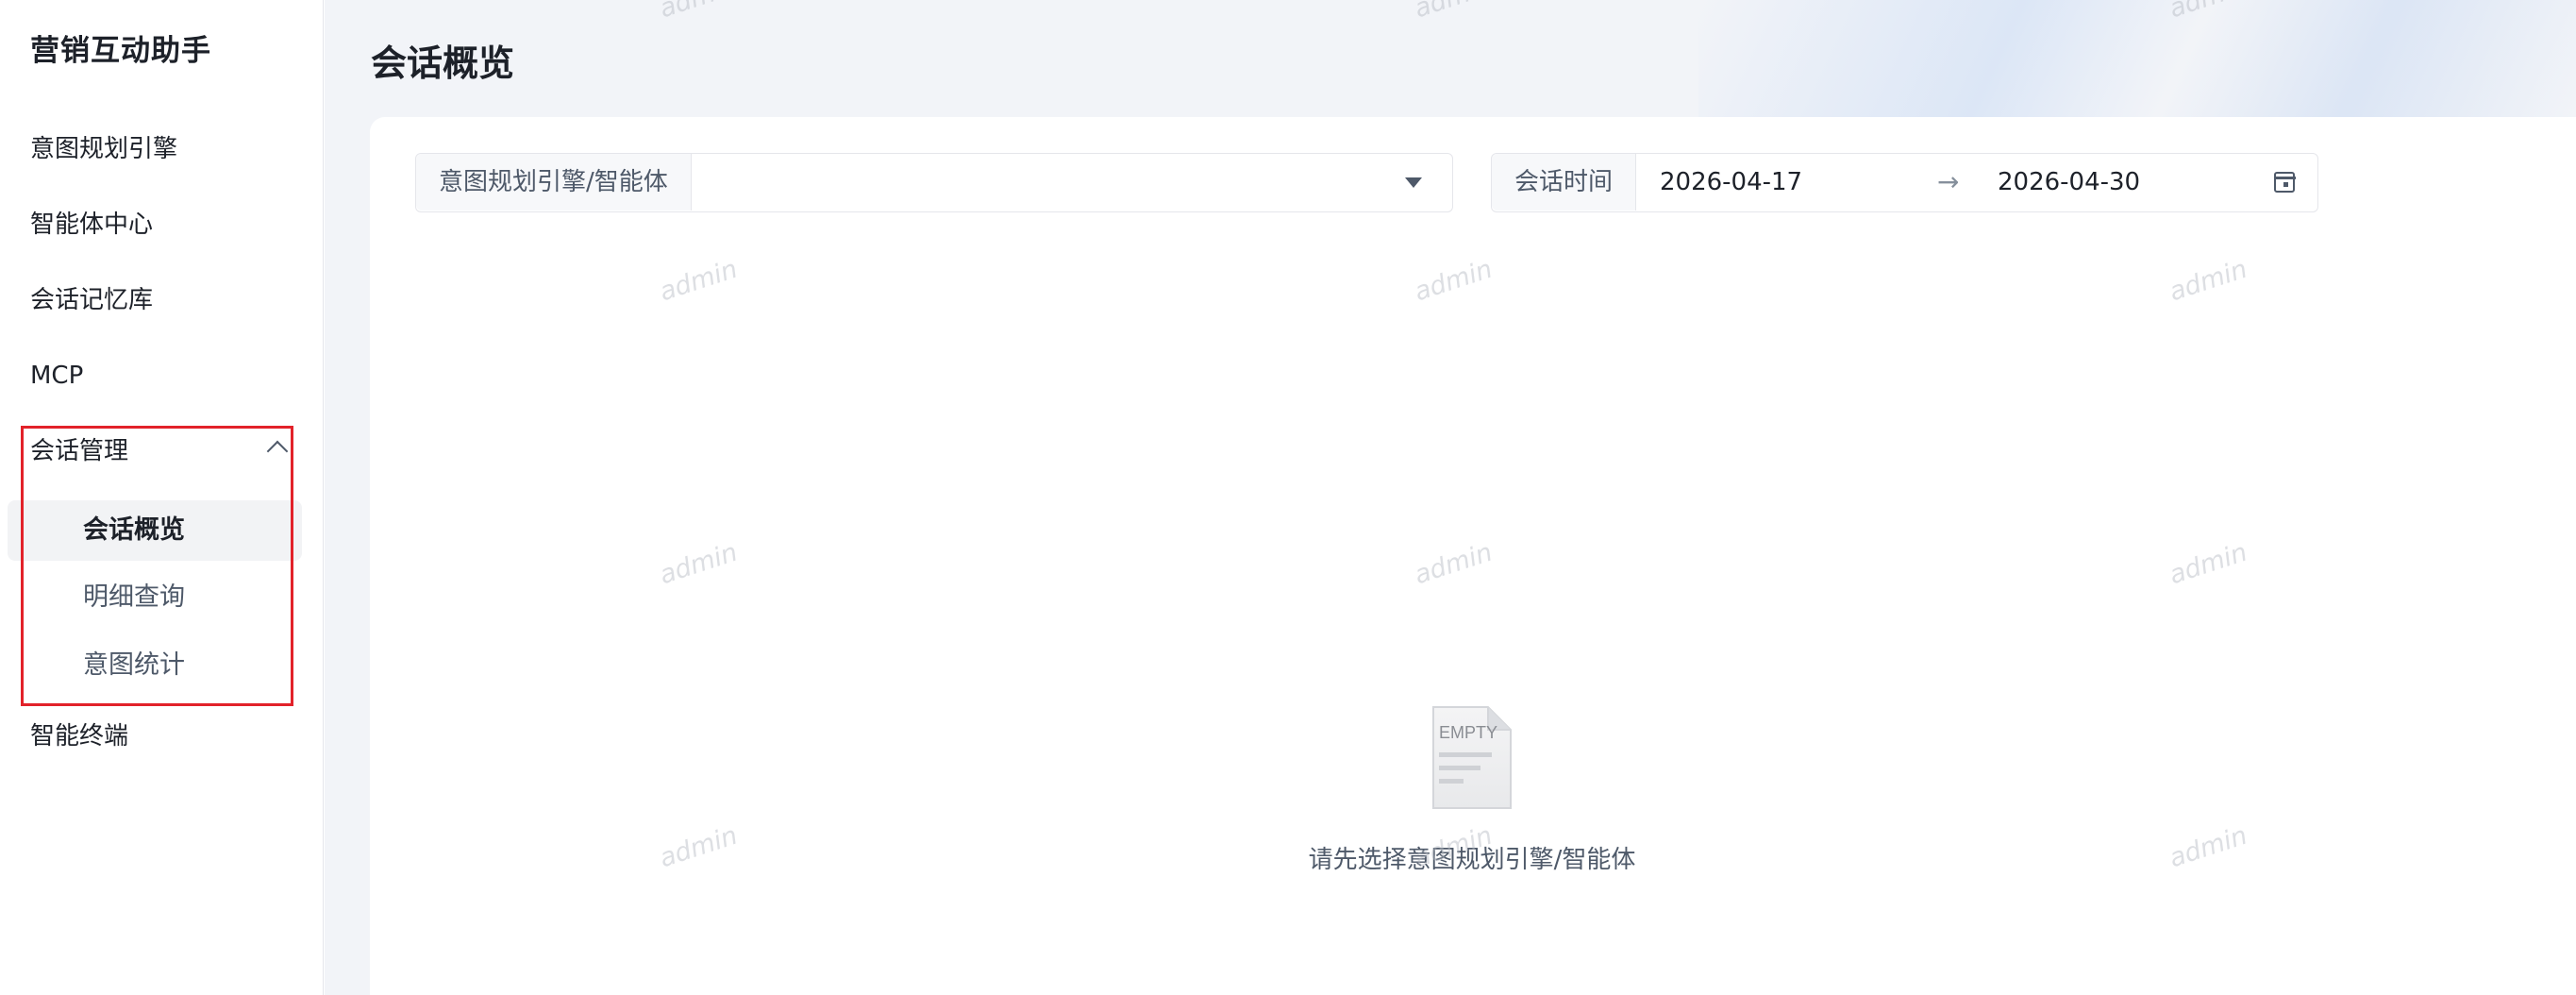 The height and width of the screenshot is (995, 2576). I want to click on sidebar-item-intent-engine: 意图规划引擎, so click(103, 149).